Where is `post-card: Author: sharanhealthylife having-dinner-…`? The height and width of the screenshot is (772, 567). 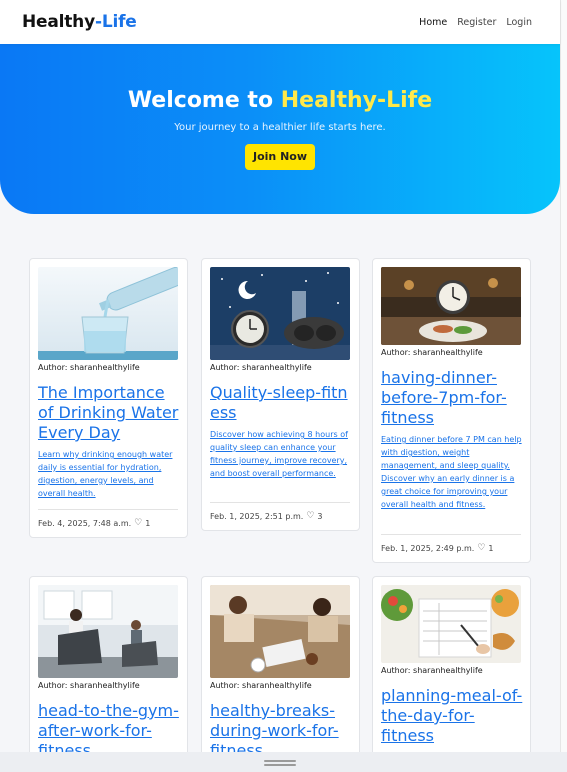 post-card: Author: sharanhealthylife having-dinner-… is located at coordinates (451, 410).